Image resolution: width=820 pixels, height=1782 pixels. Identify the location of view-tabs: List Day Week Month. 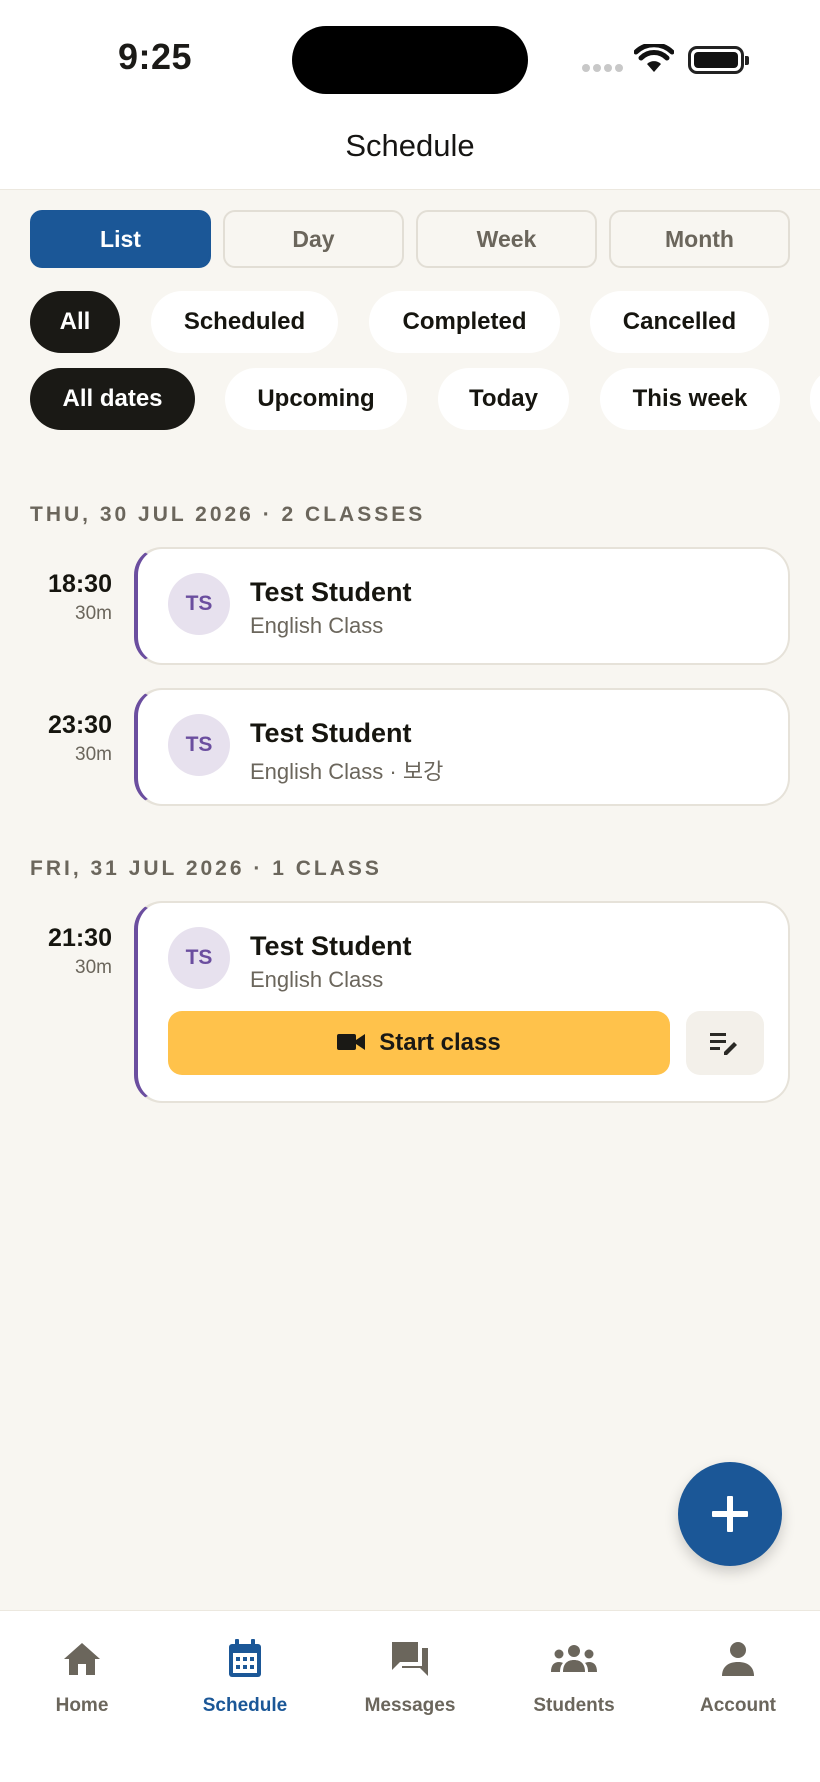
(410, 239).